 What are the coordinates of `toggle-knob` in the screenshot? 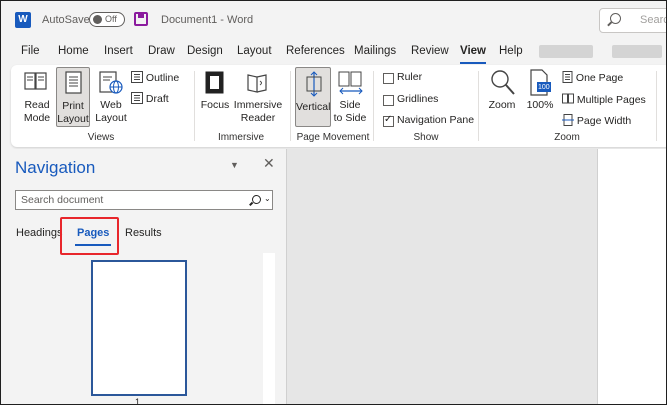 It's located at (97, 19).